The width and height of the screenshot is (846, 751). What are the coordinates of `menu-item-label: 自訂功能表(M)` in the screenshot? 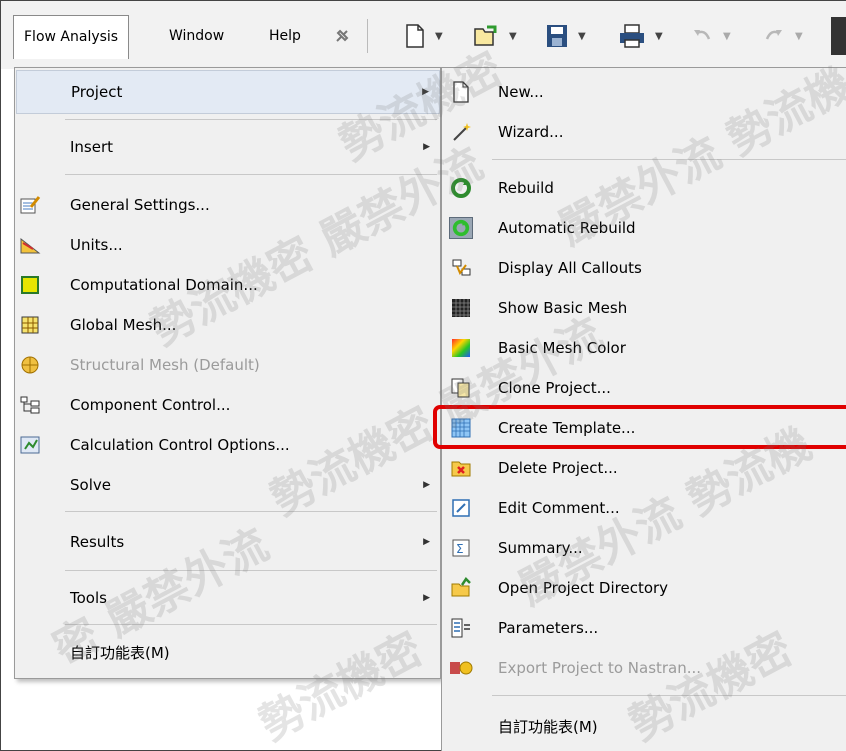 It's located at (120, 652).